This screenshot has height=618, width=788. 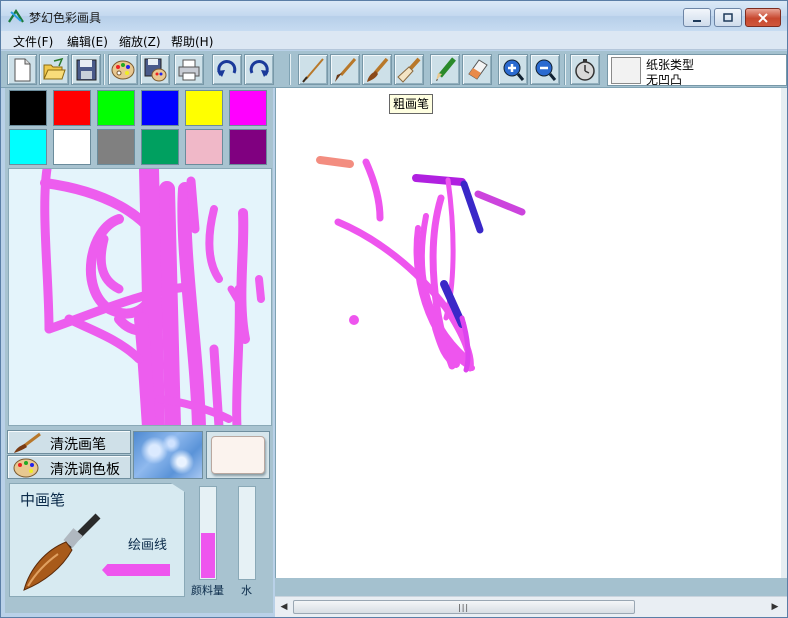 I want to click on save-palette-button, so click(x=155, y=69).